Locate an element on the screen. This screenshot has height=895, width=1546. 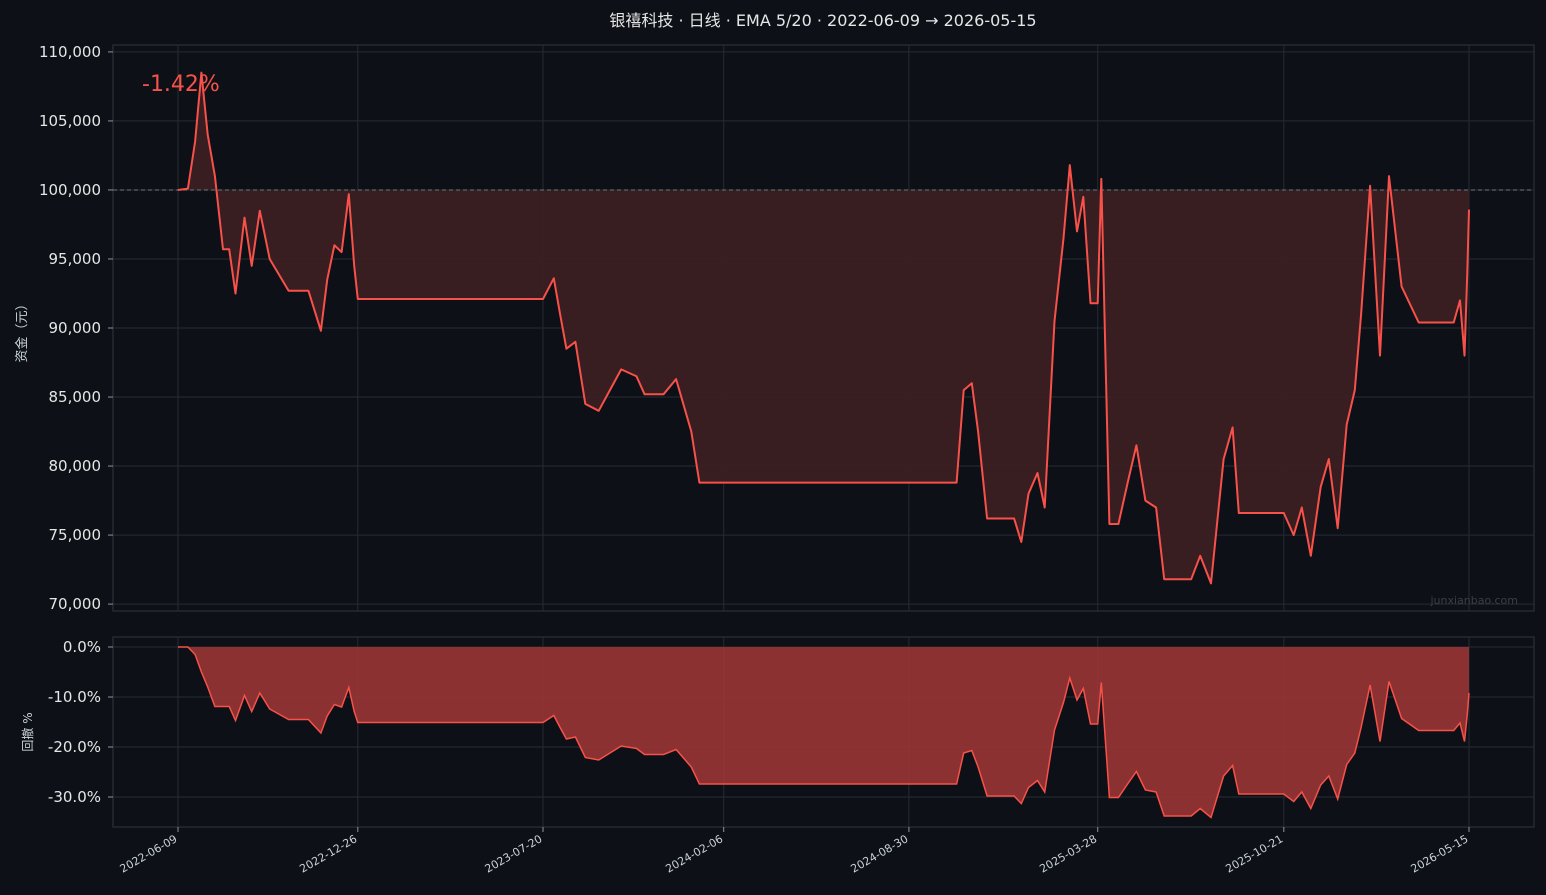
drawdown-y-axis-label: 回撤 % is located at coordinates (27, 731).